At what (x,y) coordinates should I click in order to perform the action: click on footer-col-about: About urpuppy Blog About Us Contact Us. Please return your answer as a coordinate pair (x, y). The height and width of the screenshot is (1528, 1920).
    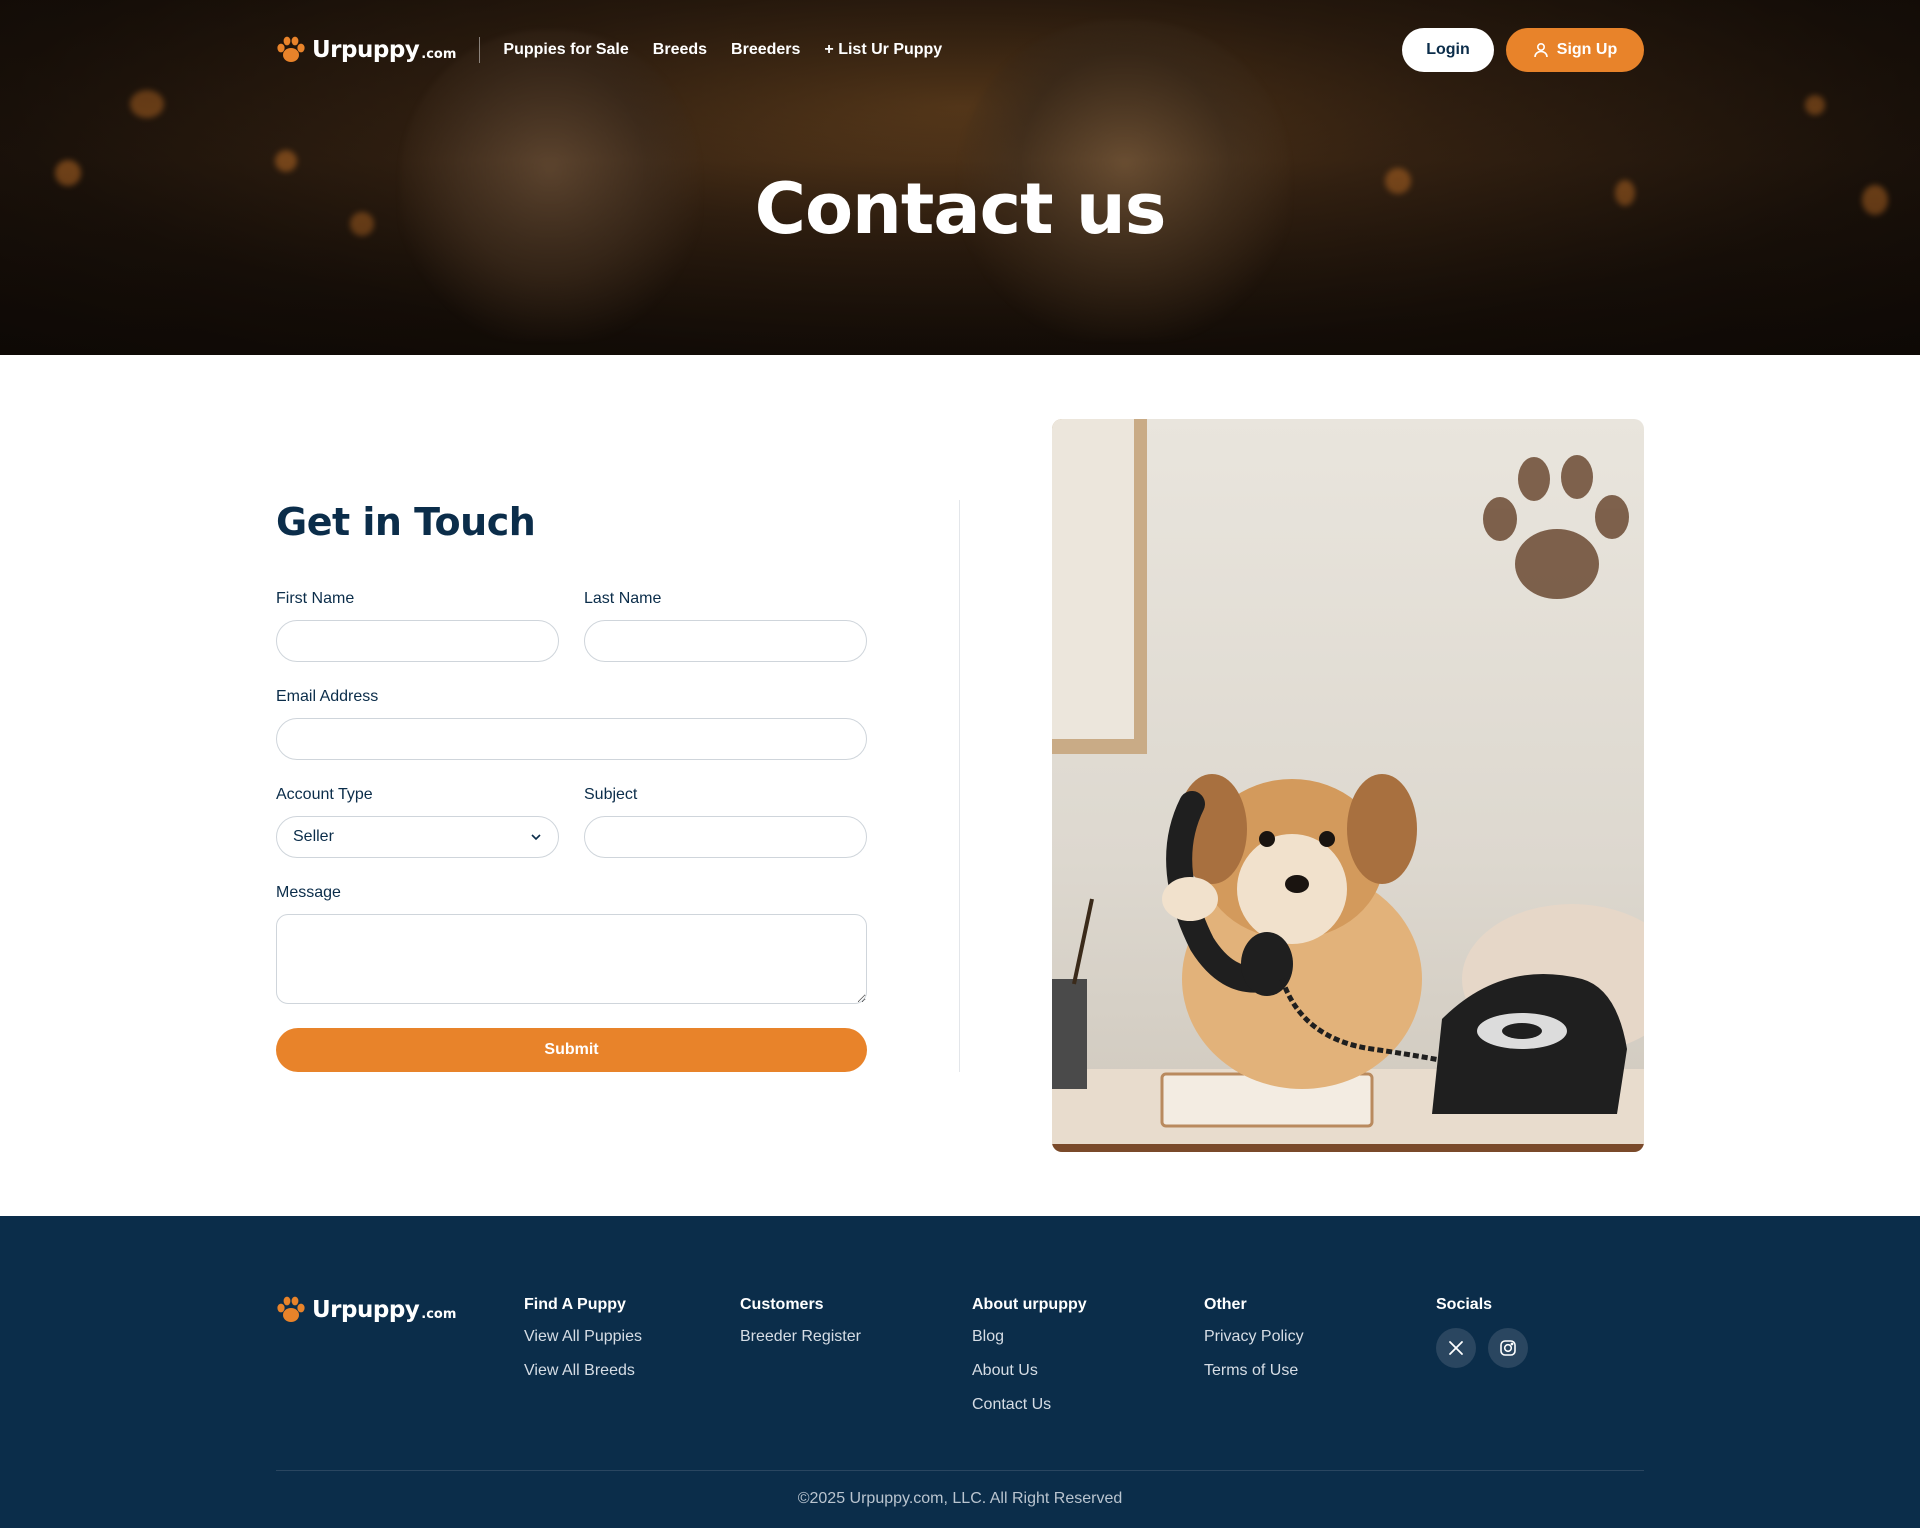
    Looking at the image, I should click on (1029, 1363).